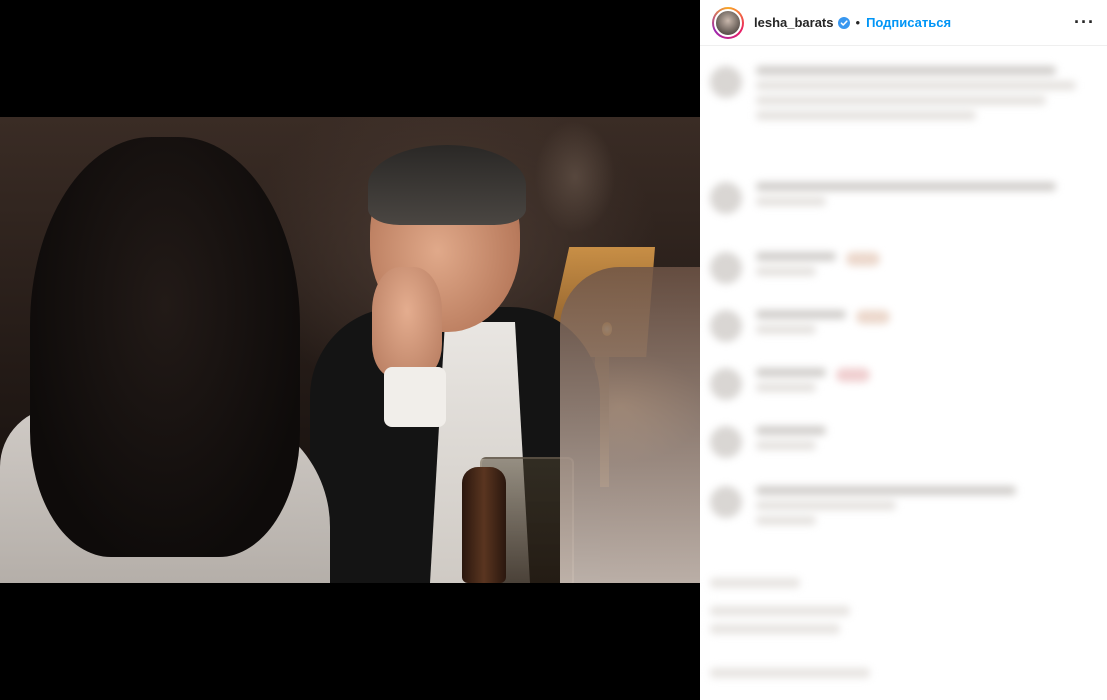 Image resolution: width=1107 pixels, height=700 pixels. What do you see at coordinates (1084, 22) in the screenshot?
I see `more-options-icon: ···` at bounding box center [1084, 22].